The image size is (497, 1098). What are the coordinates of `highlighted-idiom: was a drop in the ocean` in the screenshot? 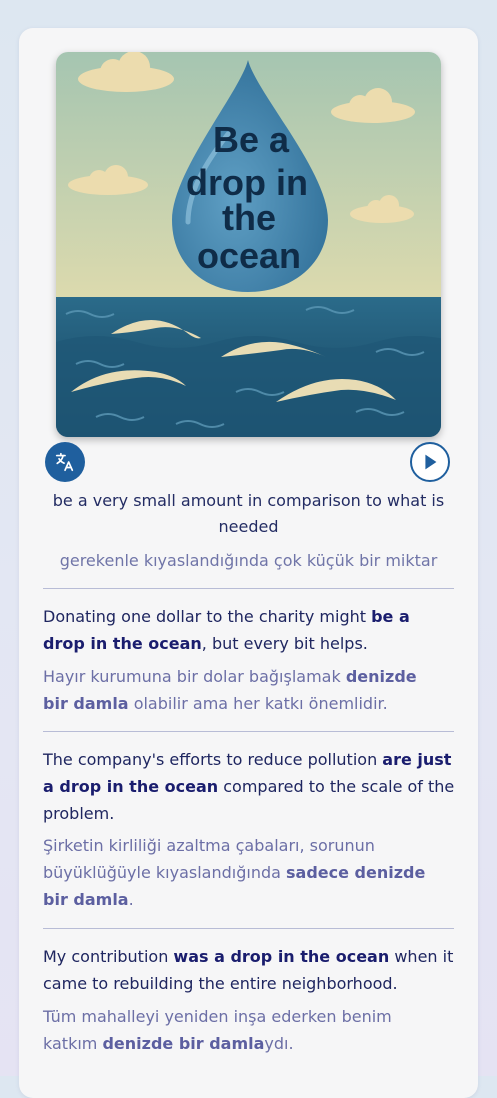 It's located at (281, 956).